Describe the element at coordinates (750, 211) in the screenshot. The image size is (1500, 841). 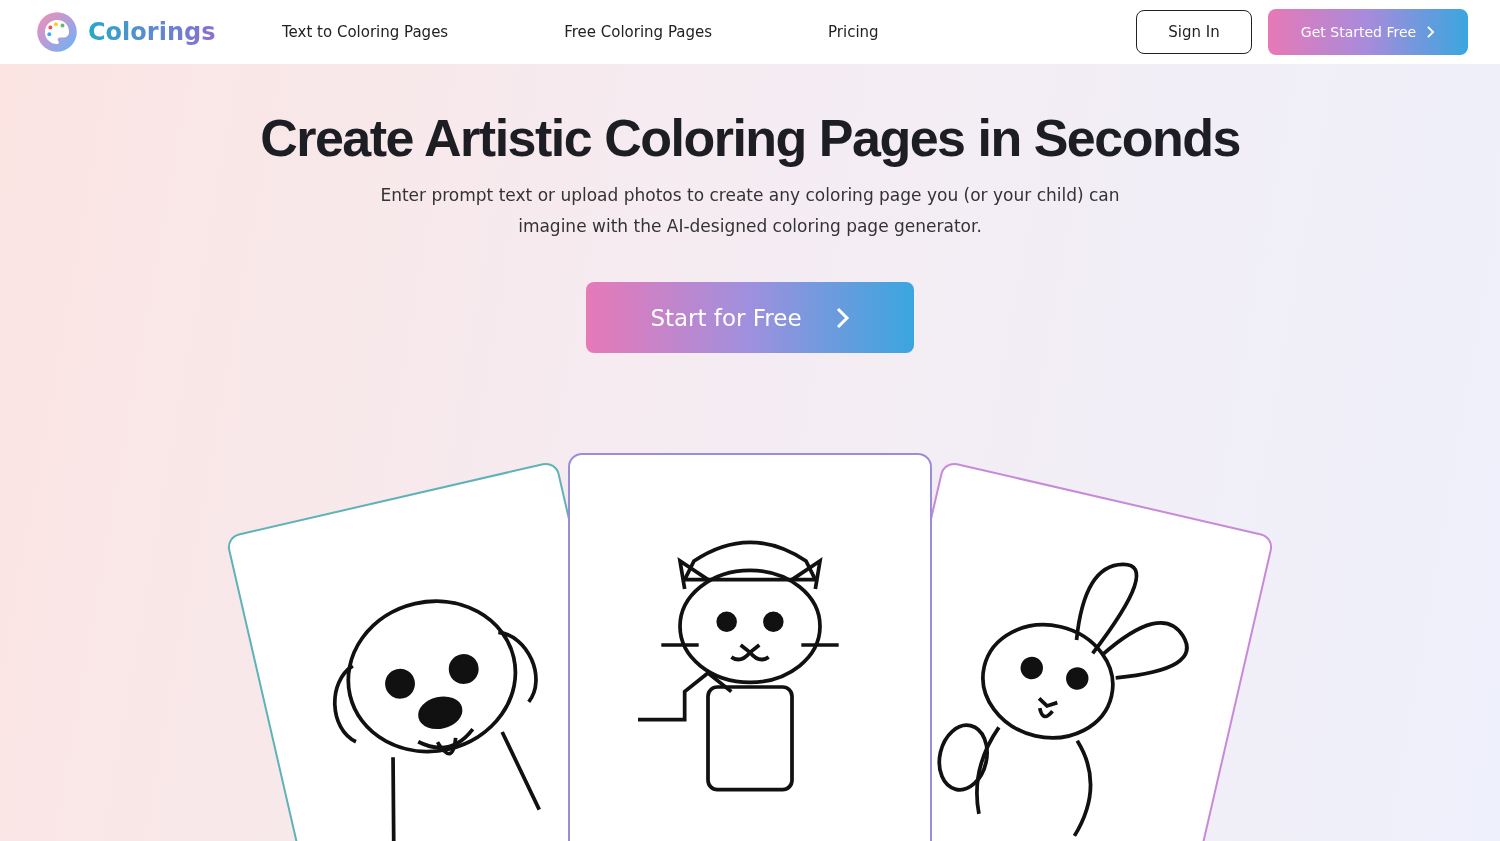
I see `hero-subtitle: Enter prompt text or upload photos to create any coloring page you (or your child) can imagine with the AI-designed coloring page generator.` at that location.